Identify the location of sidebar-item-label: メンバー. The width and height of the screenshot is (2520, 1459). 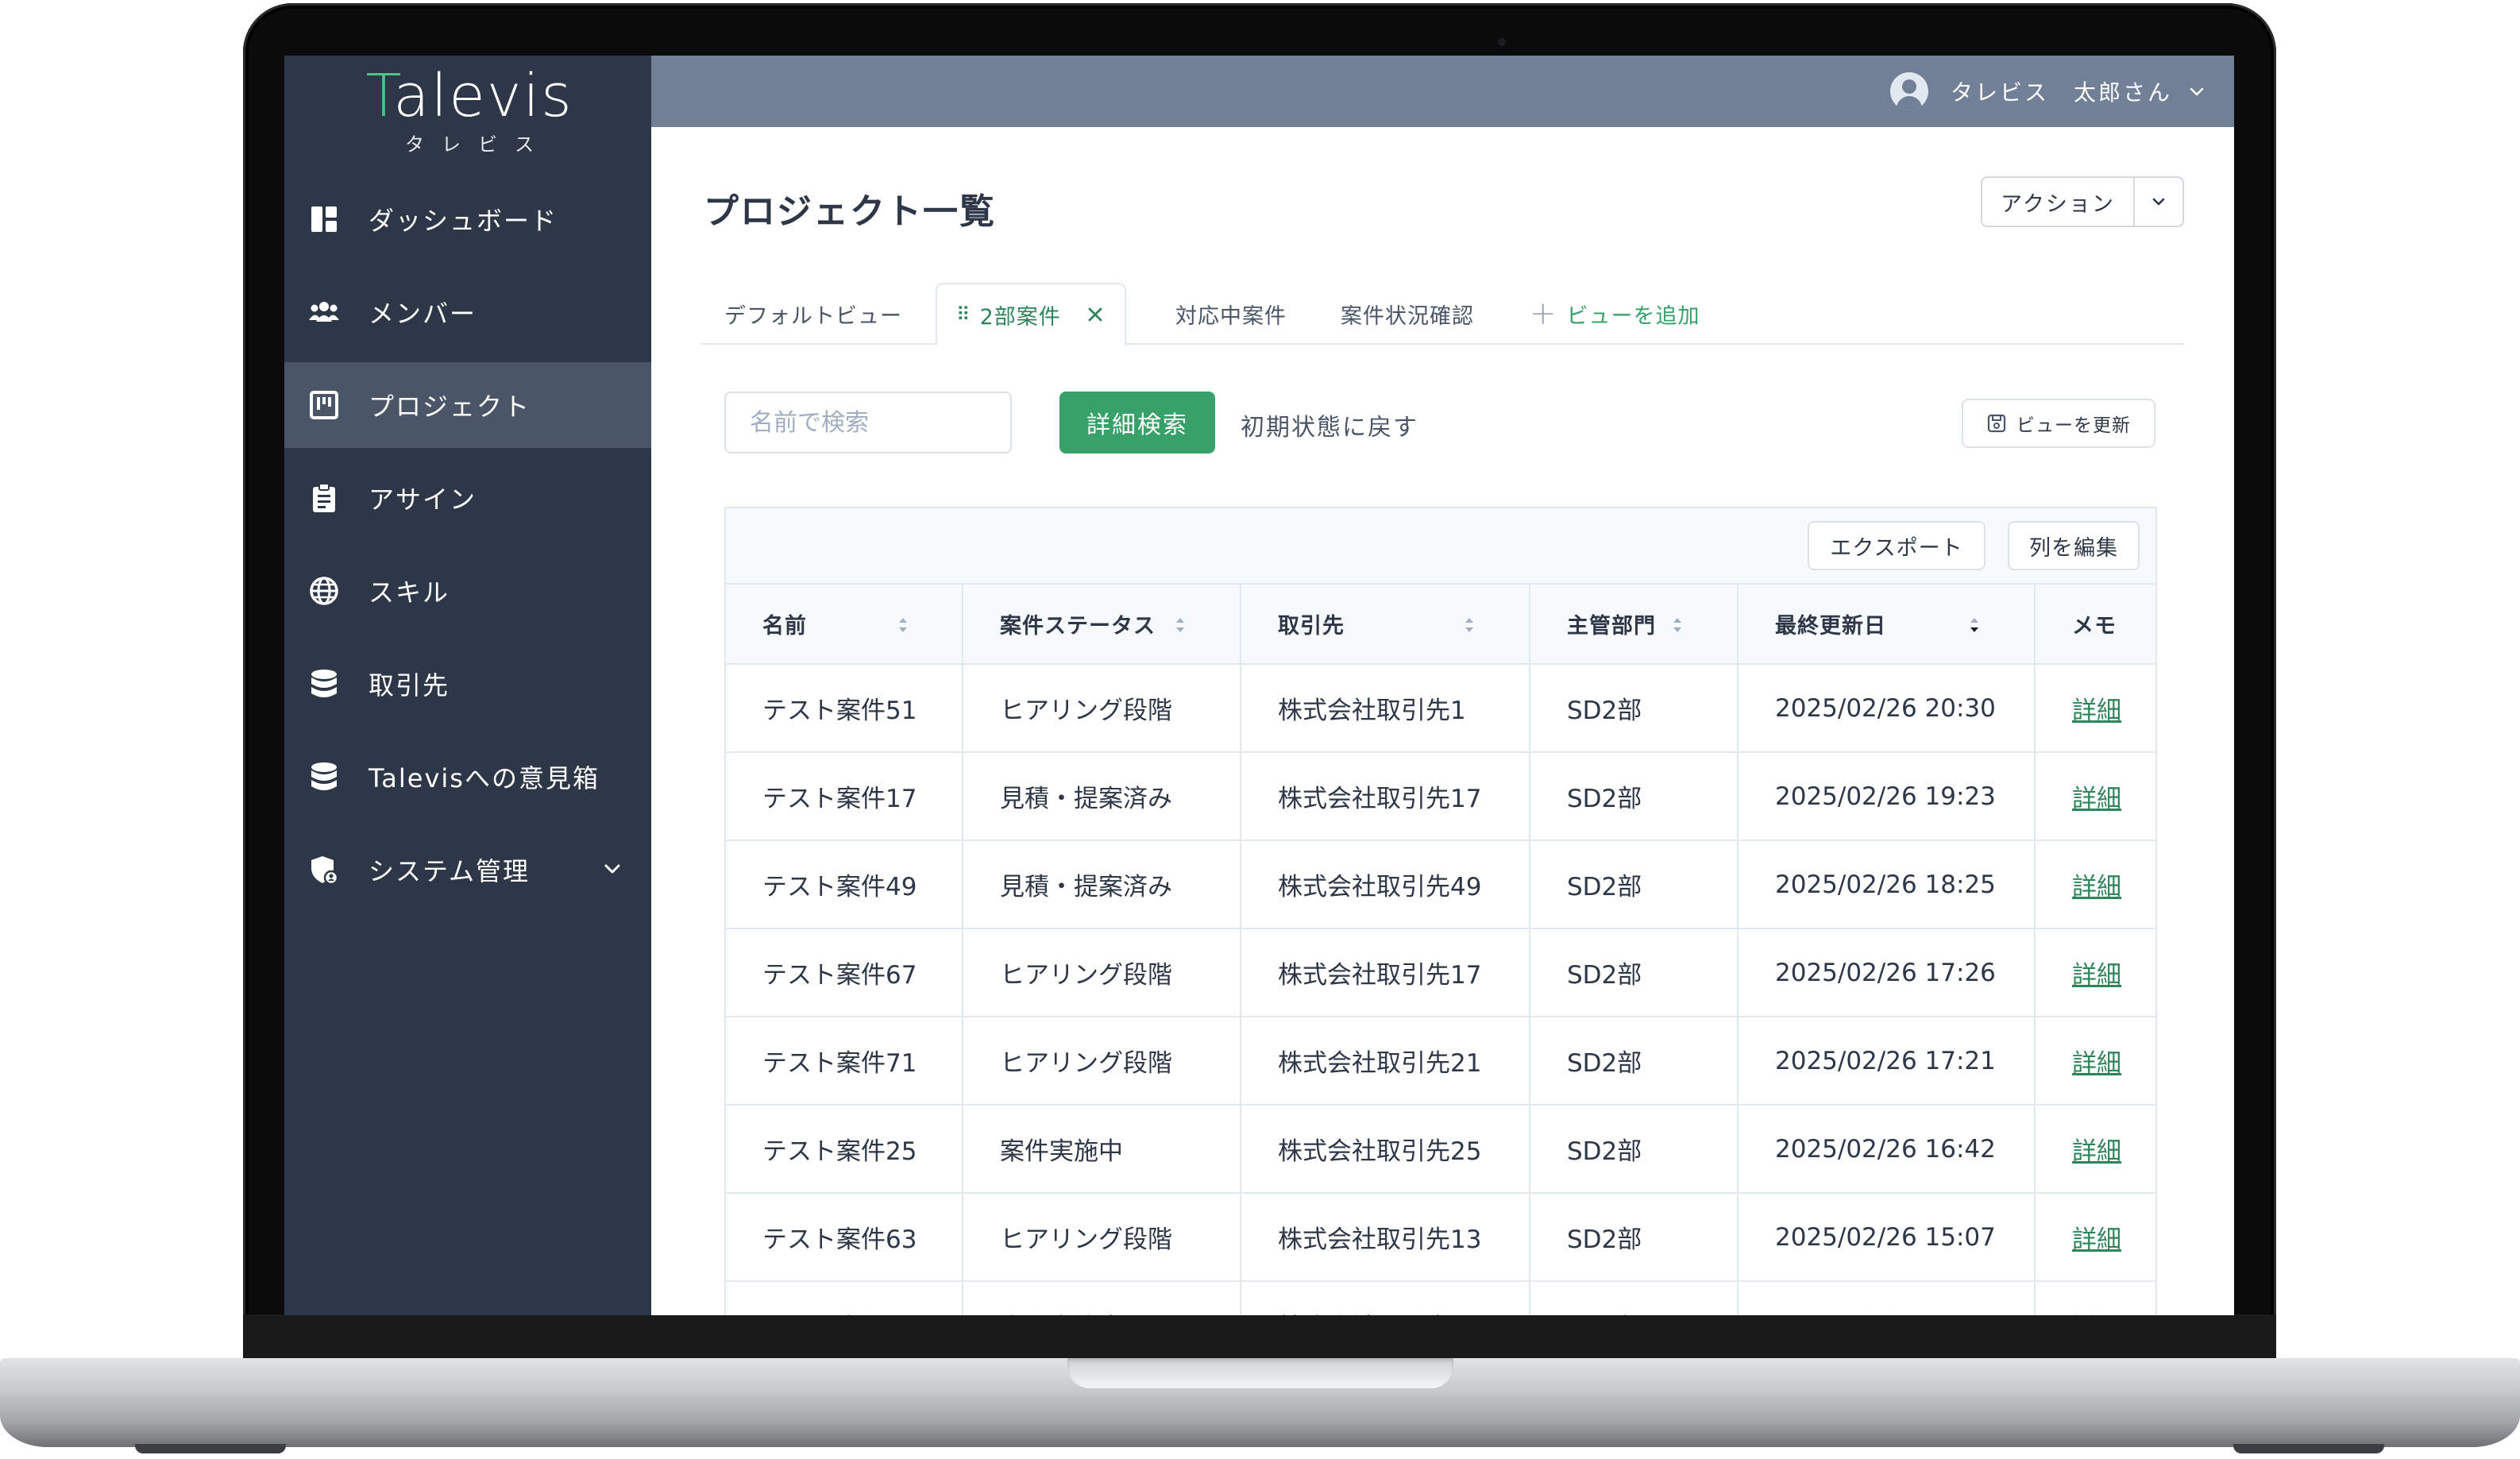
(423, 314).